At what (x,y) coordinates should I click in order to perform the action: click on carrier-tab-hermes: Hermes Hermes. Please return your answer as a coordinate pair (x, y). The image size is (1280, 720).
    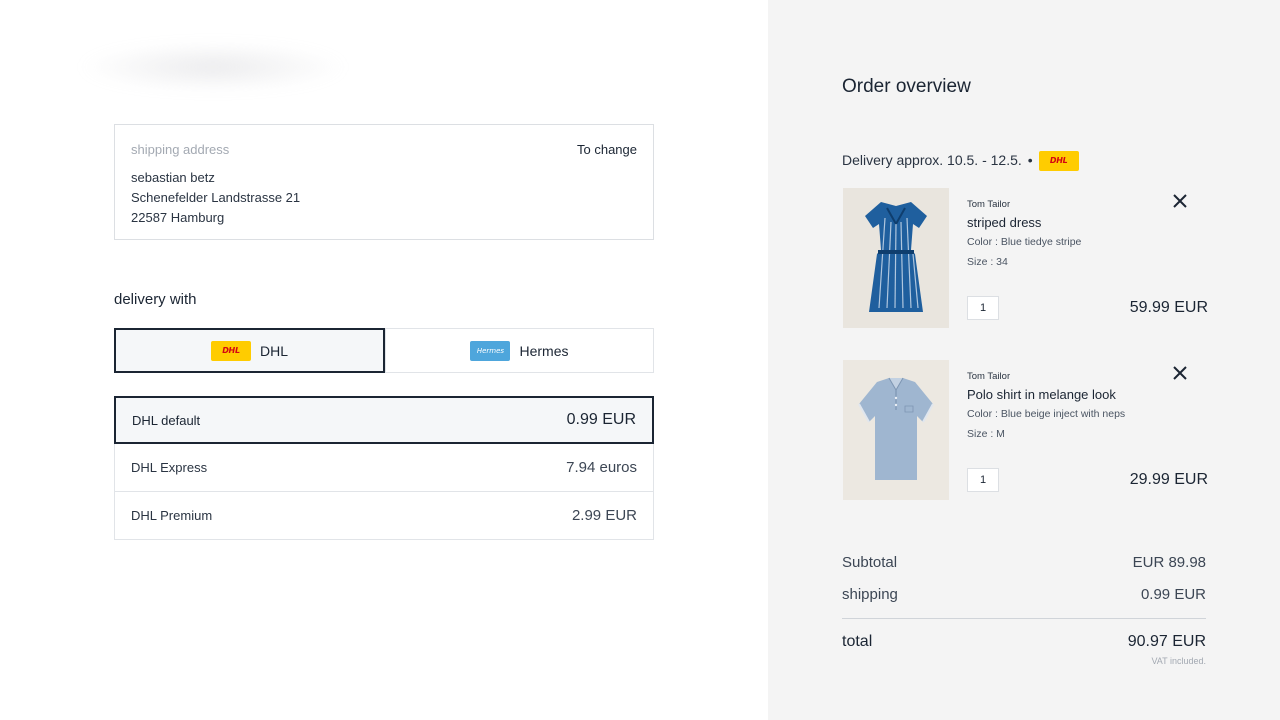
    Looking at the image, I should click on (519, 350).